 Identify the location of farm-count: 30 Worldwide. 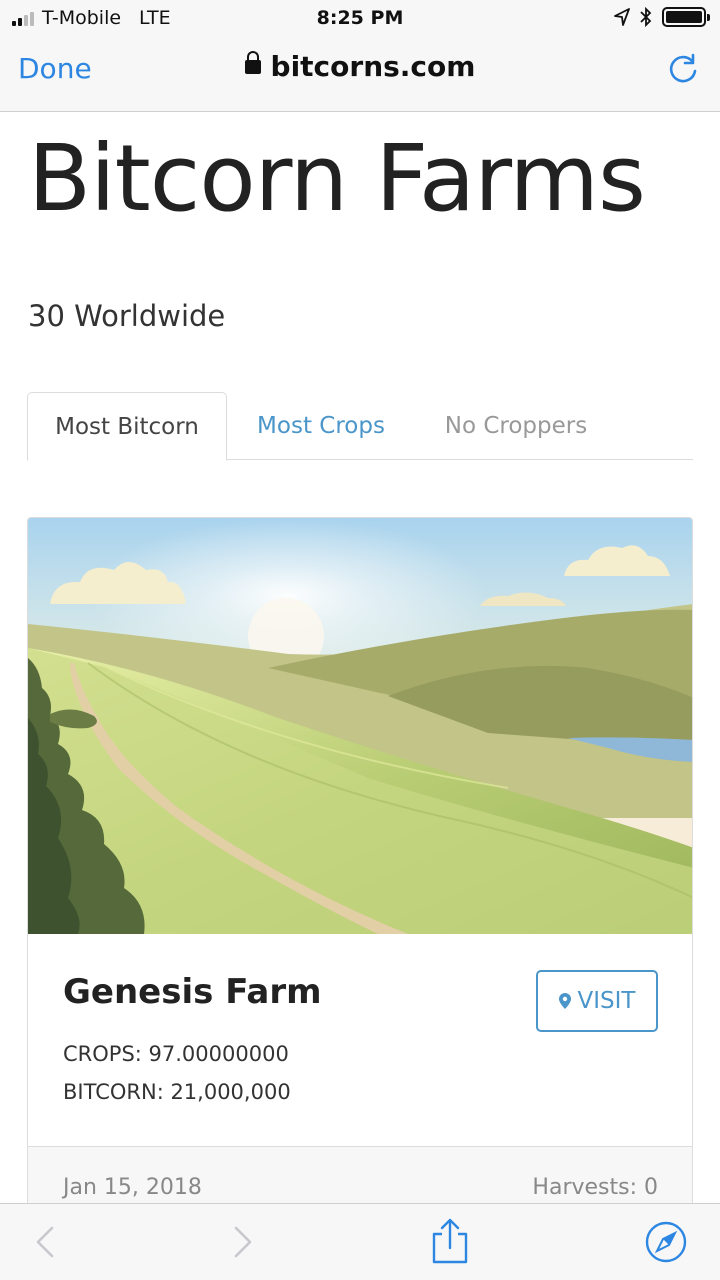
(127, 316).